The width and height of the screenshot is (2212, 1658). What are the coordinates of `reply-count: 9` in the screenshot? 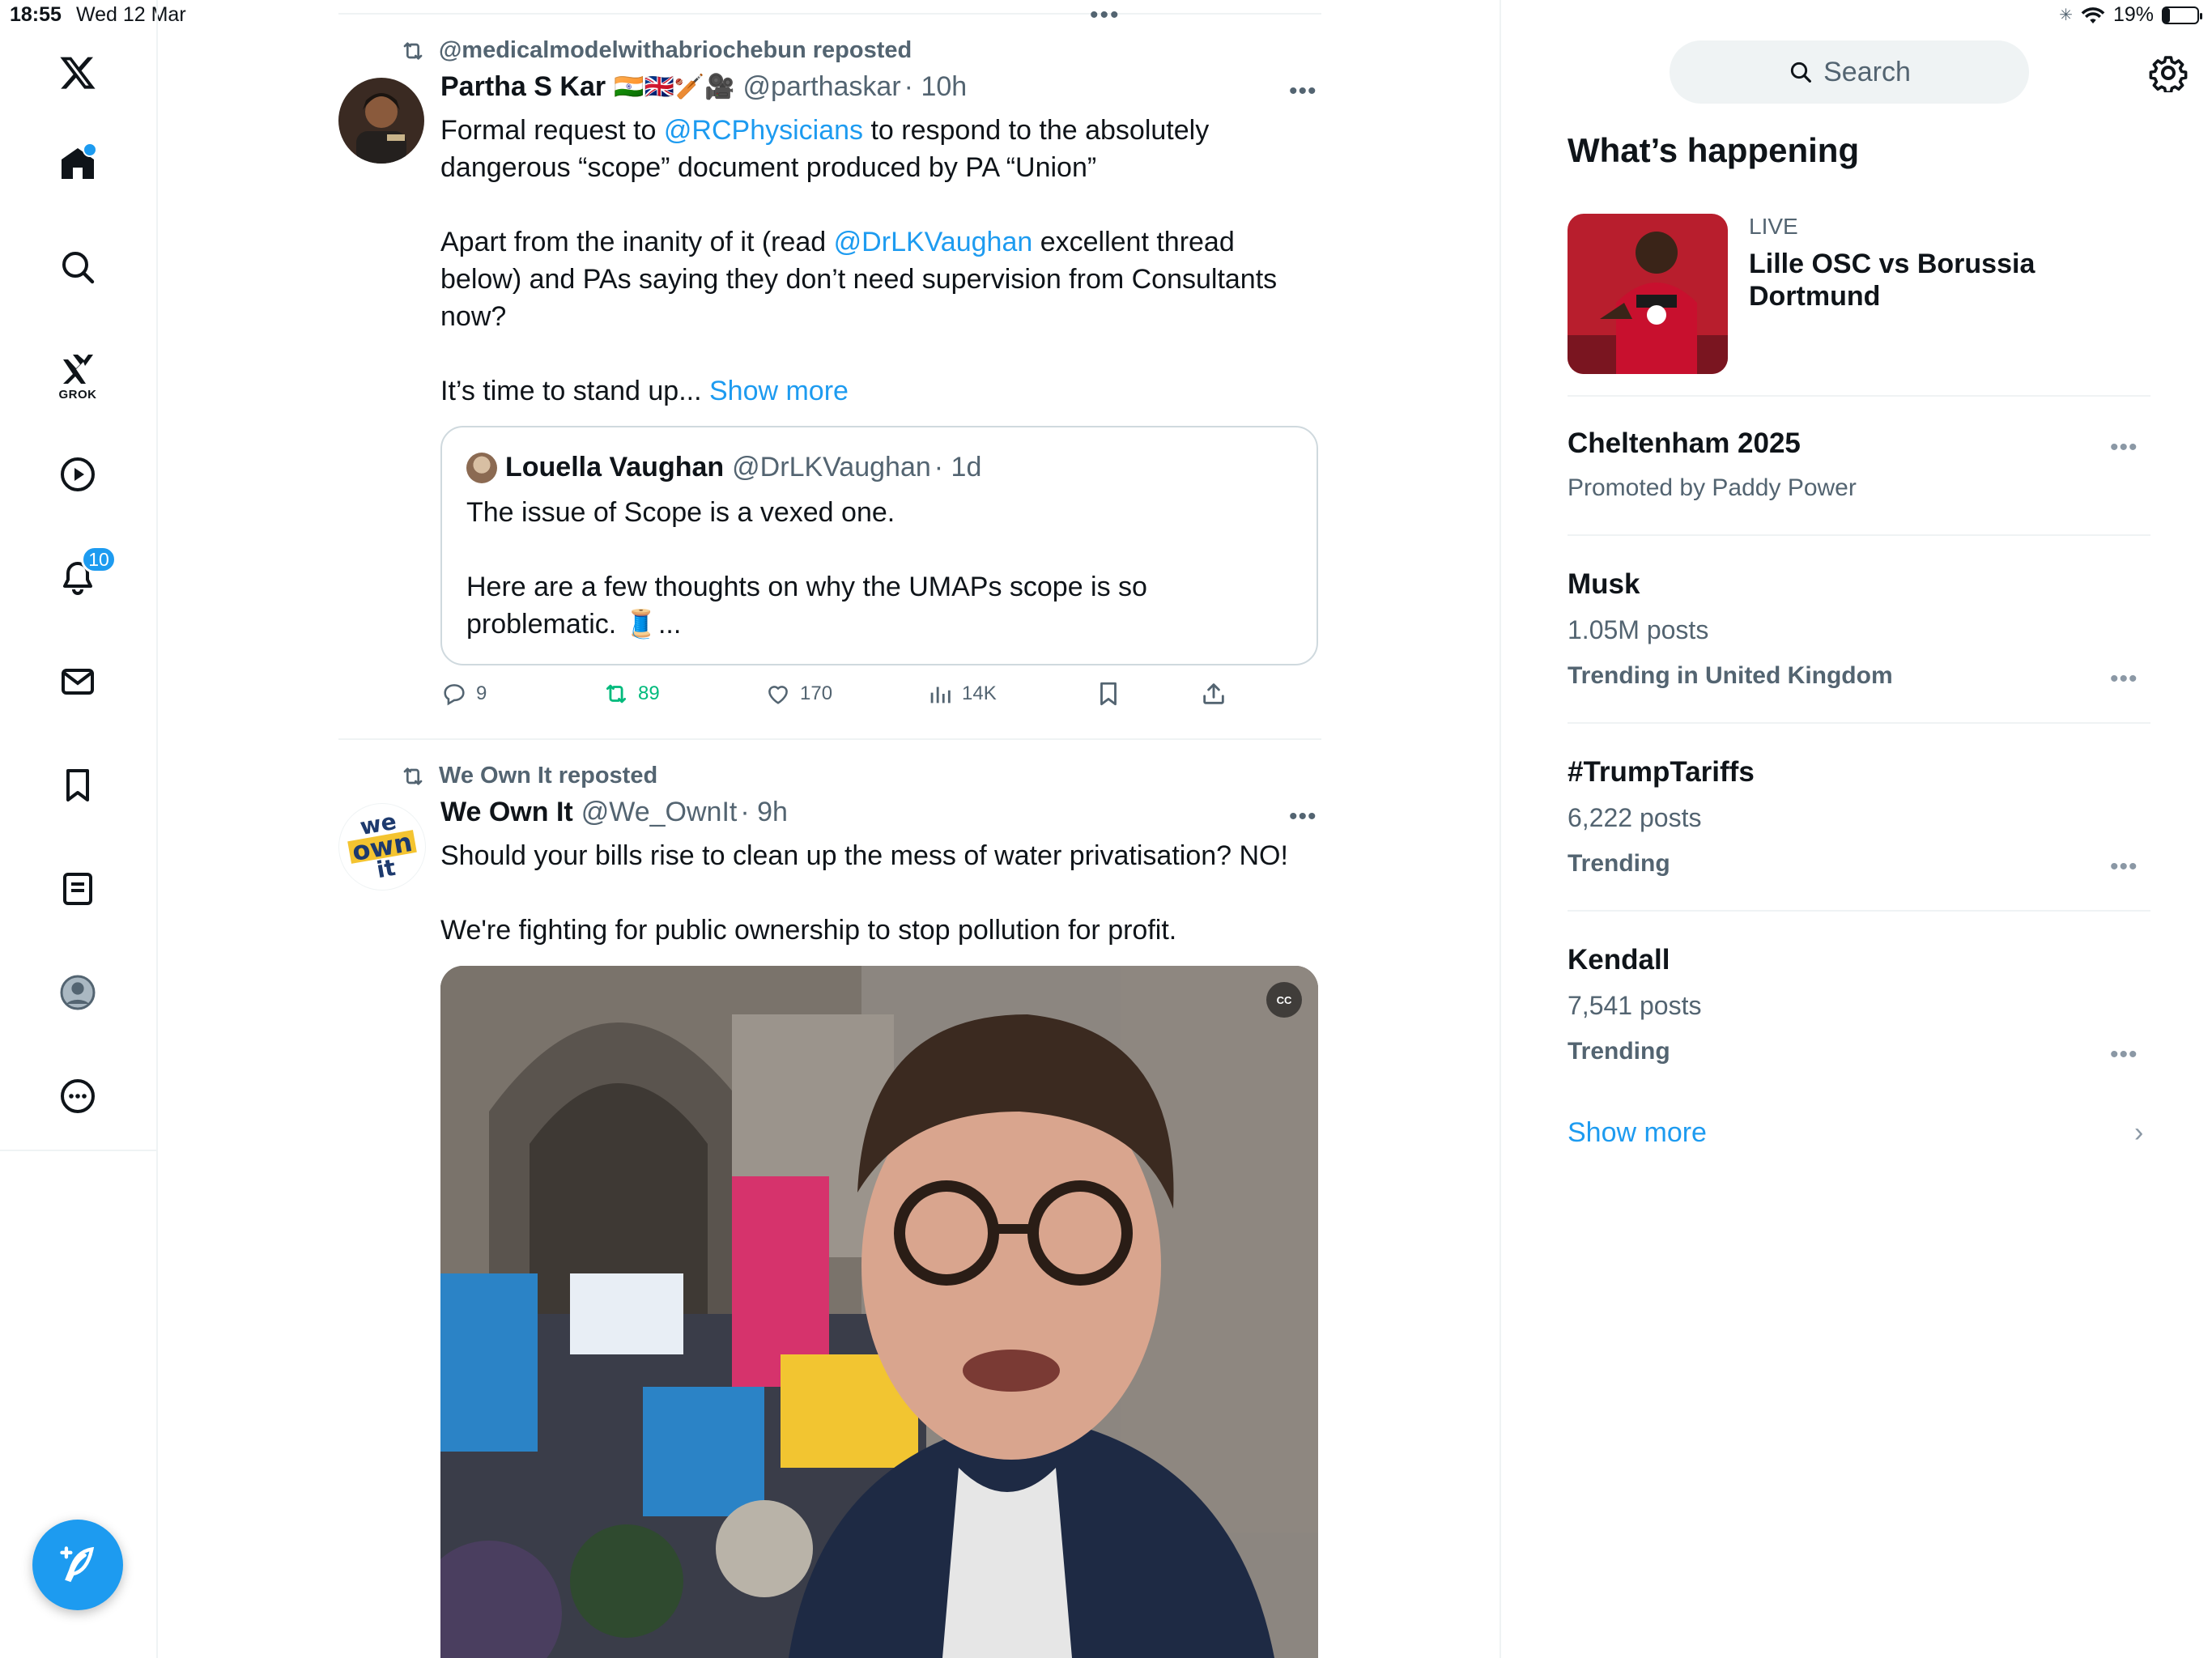 It's located at (481, 693).